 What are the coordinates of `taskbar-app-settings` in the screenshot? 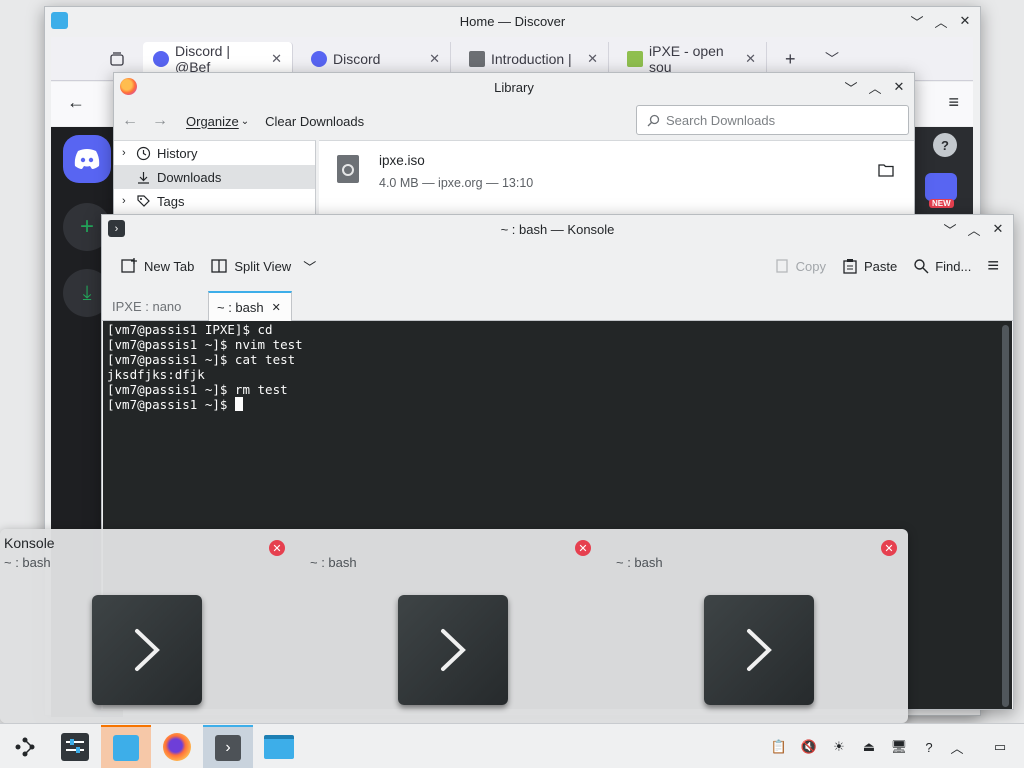 It's located at (75, 746).